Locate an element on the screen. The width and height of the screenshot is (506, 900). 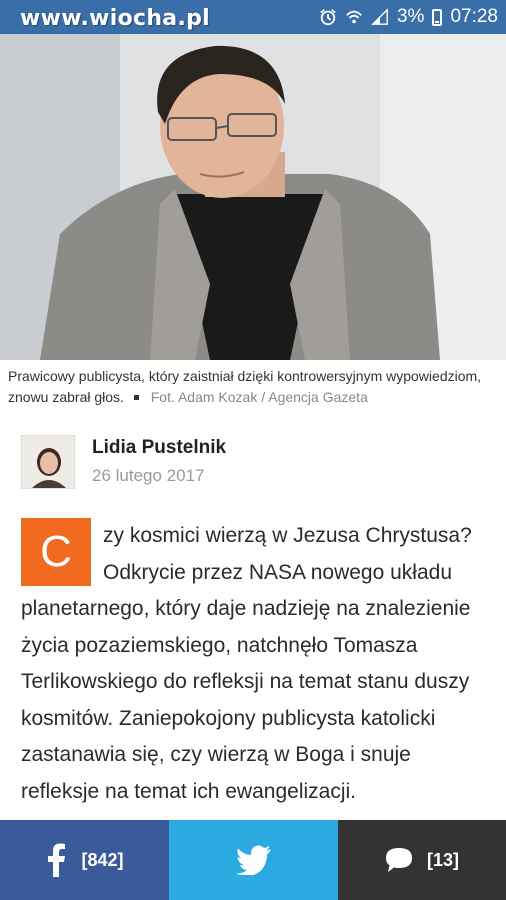
comments-button: [13] is located at coordinates (422, 860).